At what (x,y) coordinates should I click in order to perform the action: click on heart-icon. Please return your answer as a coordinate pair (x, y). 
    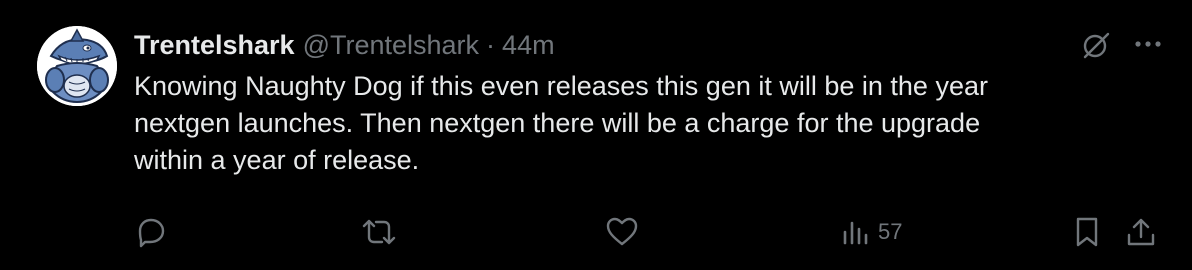
    Looking at the image, I should click on (622, 231).